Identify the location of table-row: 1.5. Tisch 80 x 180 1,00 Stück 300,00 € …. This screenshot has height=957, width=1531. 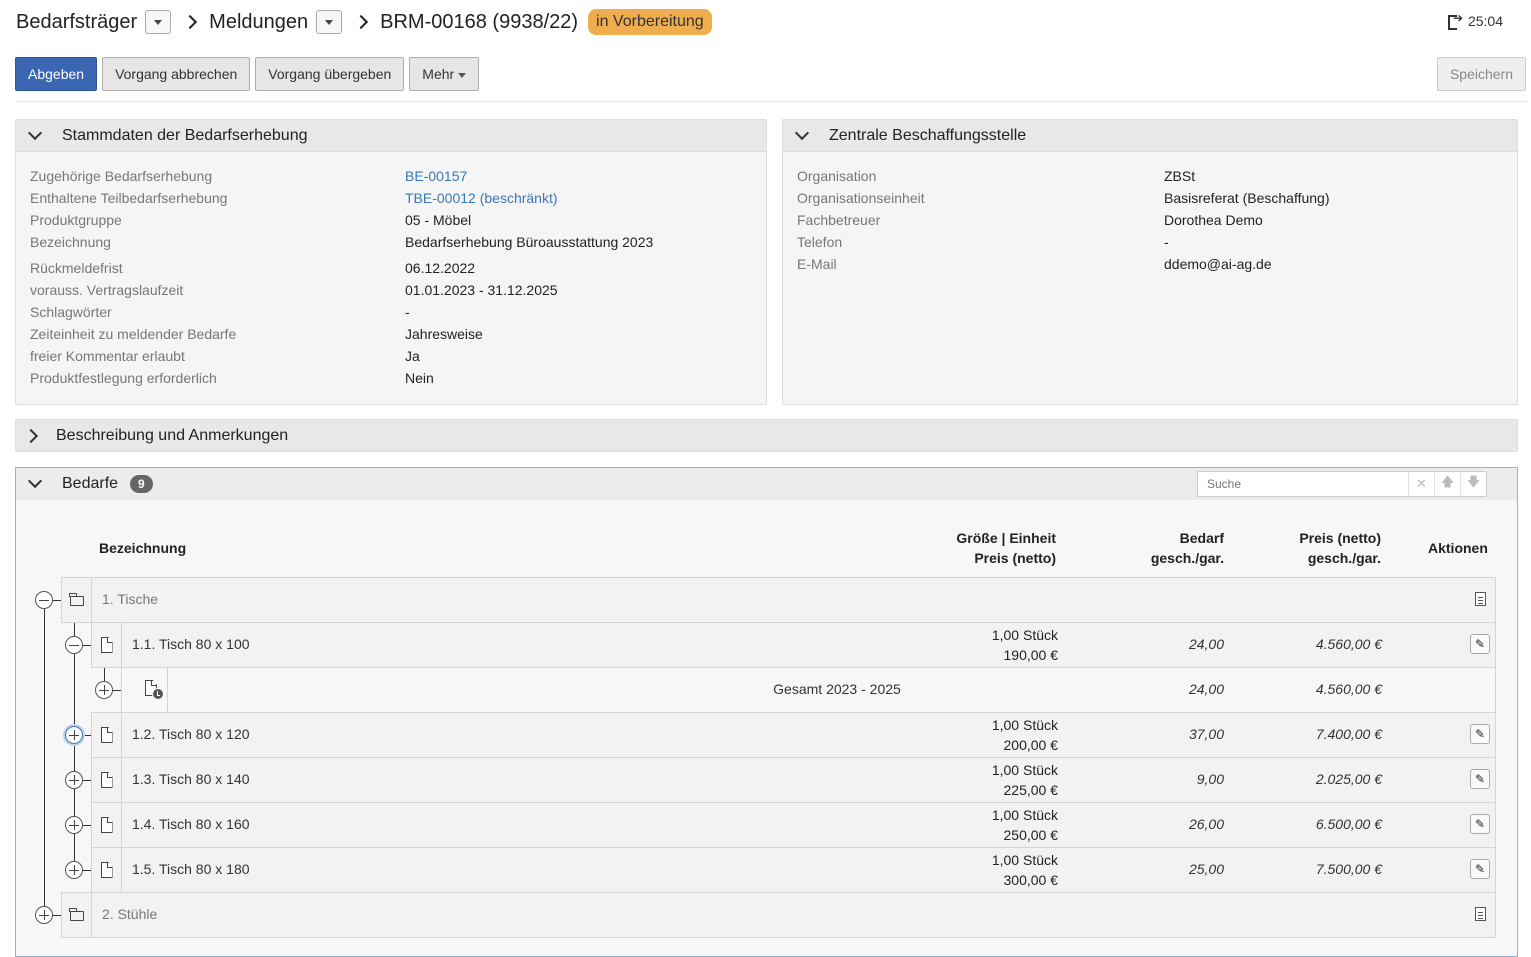
(793, 870).